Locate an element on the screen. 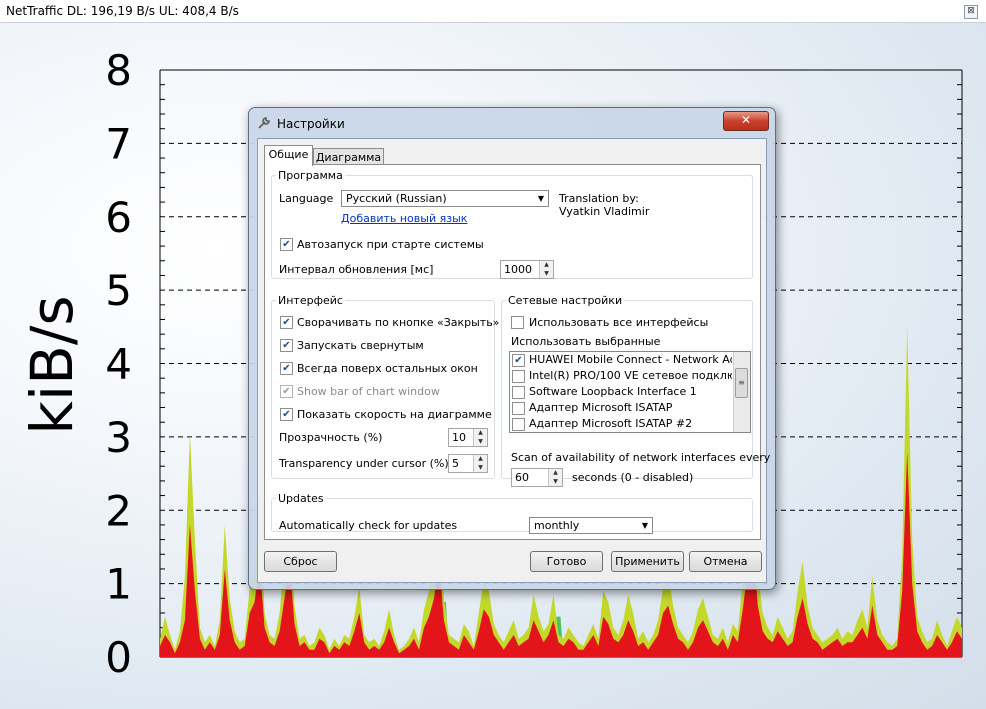 This screenshot has height=709, width=986. y-tick-label: 1 is located at coordinates (118, 584).